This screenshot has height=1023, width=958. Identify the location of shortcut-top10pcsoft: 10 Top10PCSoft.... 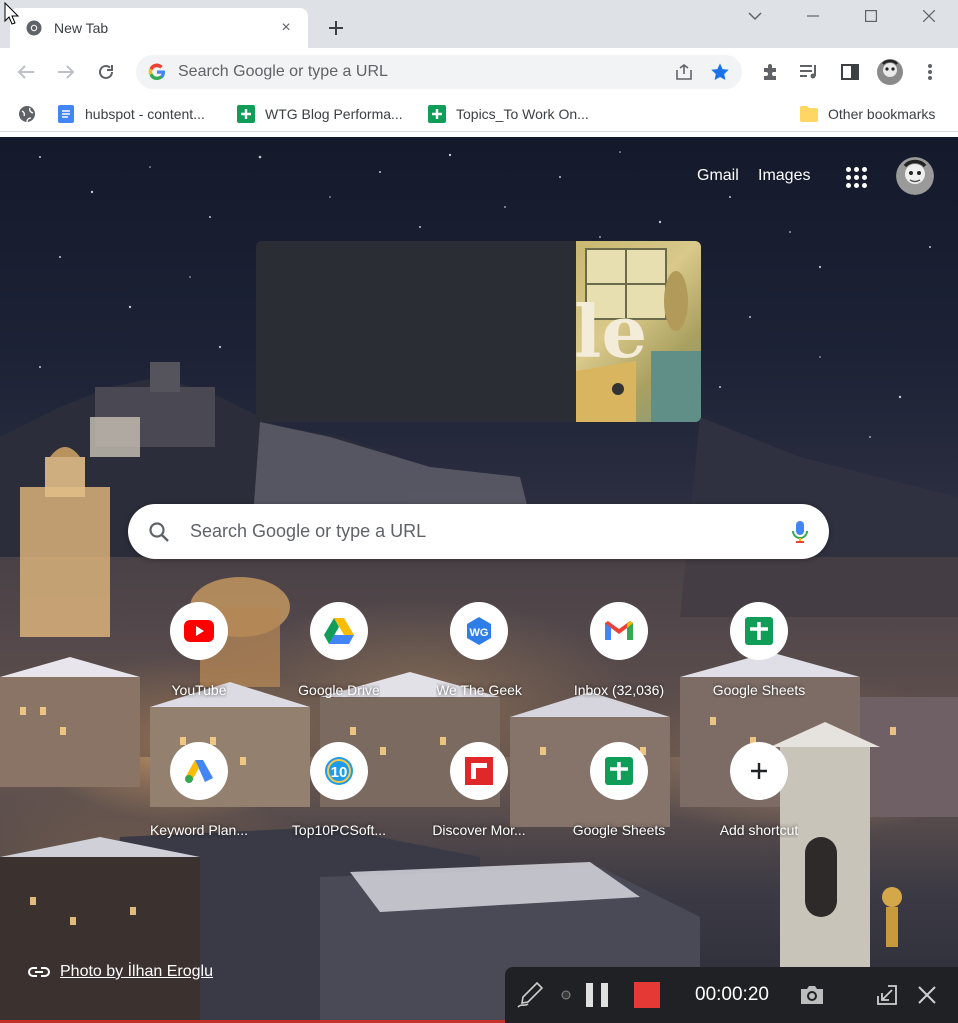
(339, 796).